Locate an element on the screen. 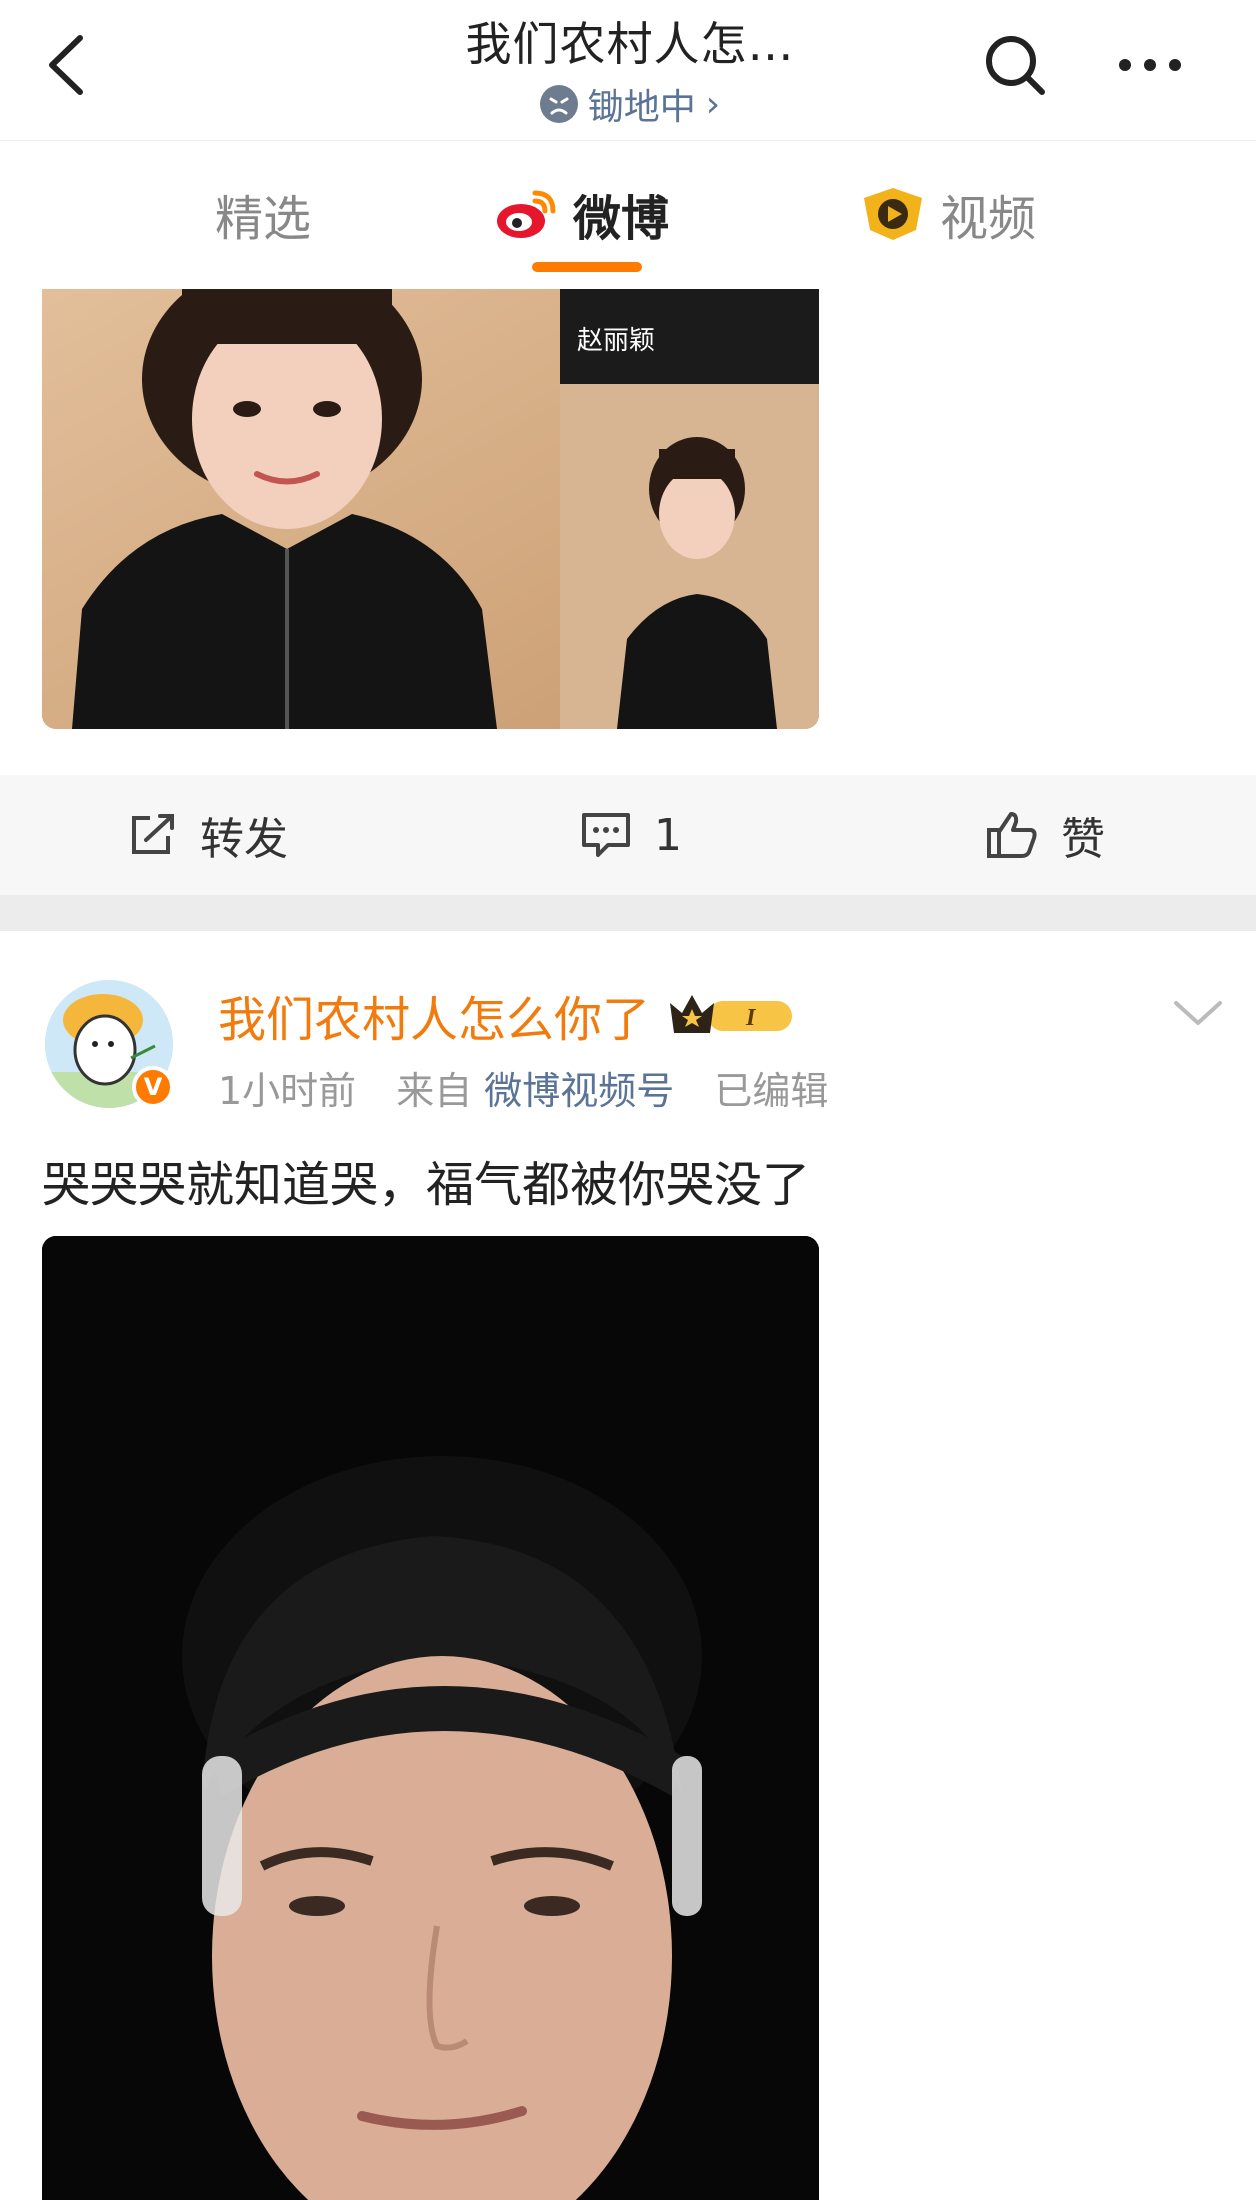  top-nav-bar: 我们农村人怎… 锄地中 › is located at coordinates (628, 70).